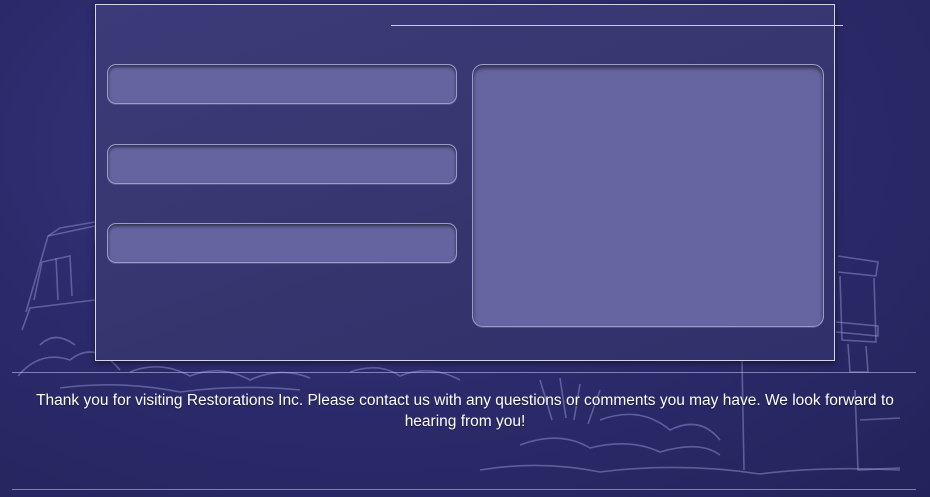  Describe the element at coordinates (282, 243) in the screenshot. I see `phone-field` at that location.